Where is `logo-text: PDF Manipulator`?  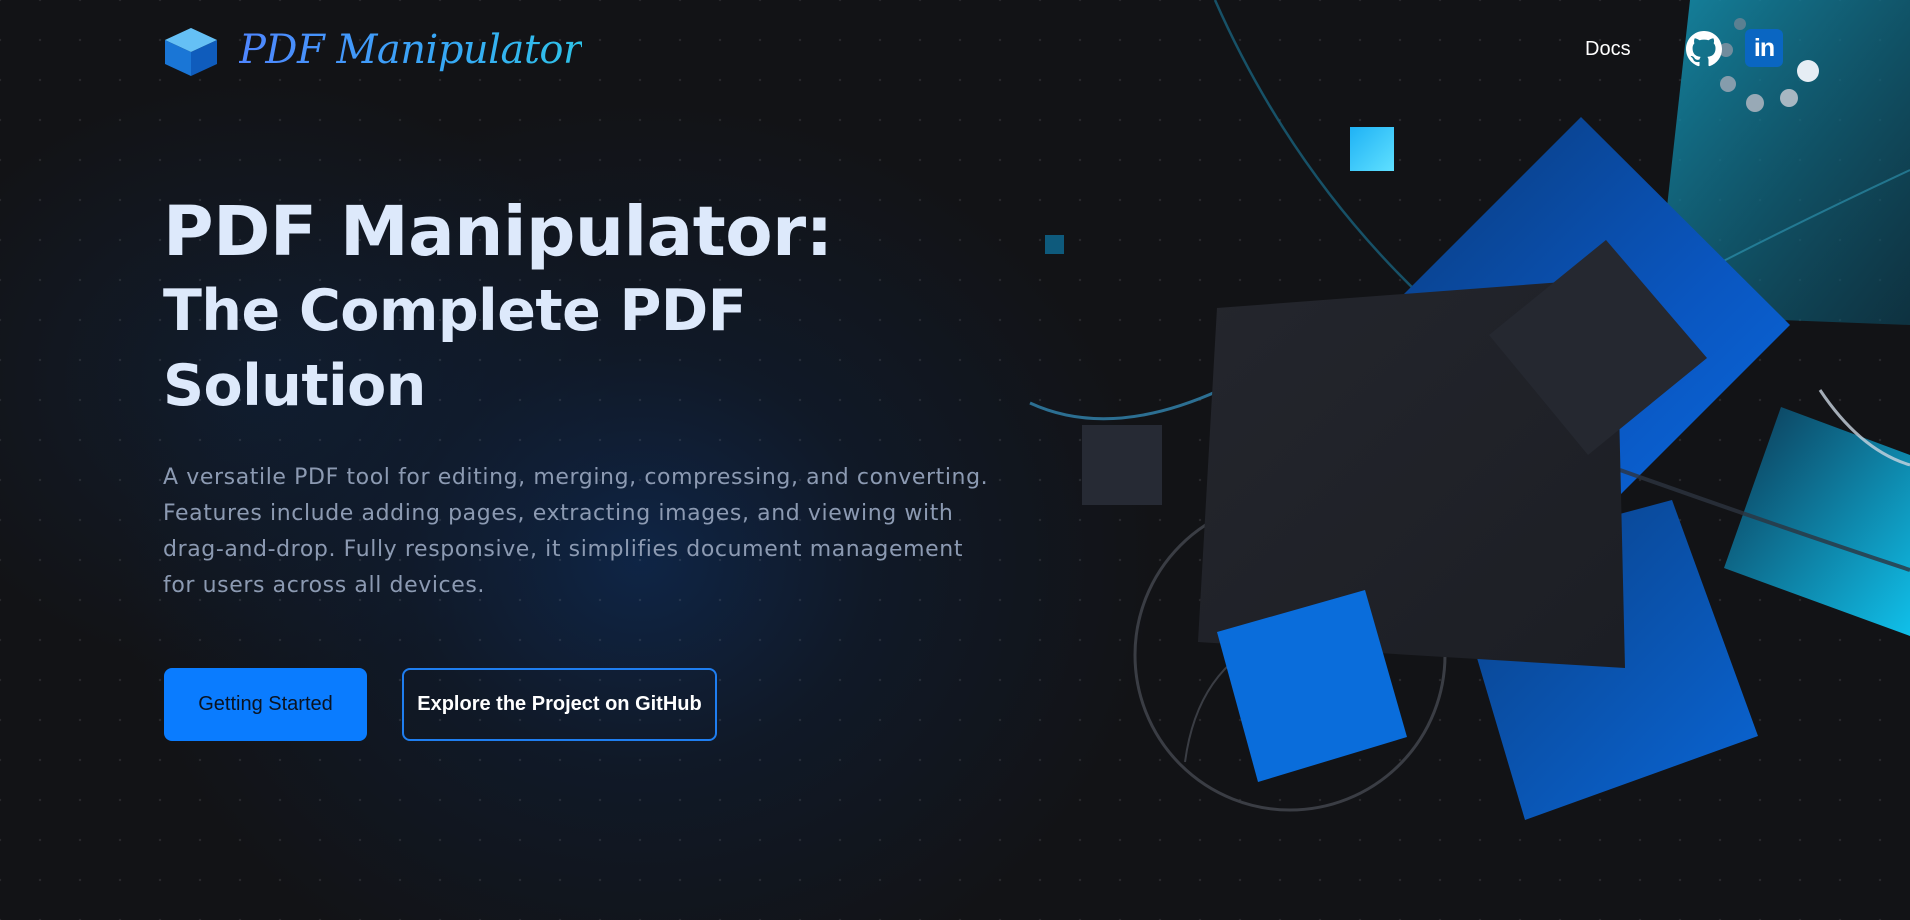 logo-text: PDF Manipulator is located at coordinates (410, 50).